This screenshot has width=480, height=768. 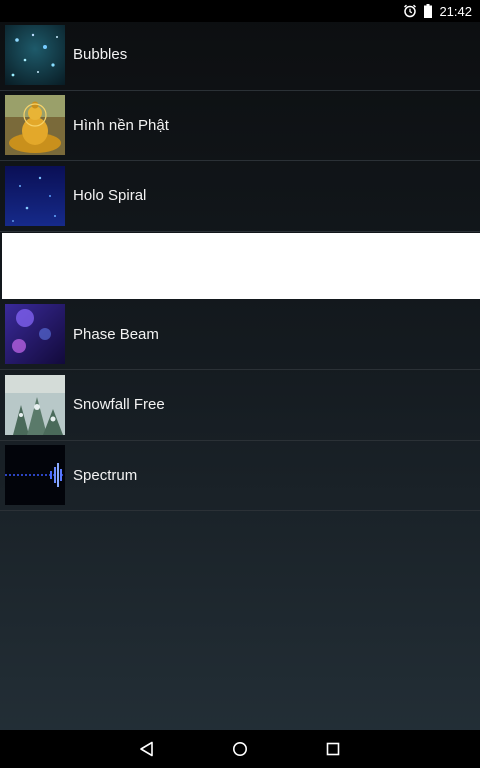 I want to click on wallpaper-item-hinh-nen-phat: Hình nền Phật, so click(x=240, y=126).